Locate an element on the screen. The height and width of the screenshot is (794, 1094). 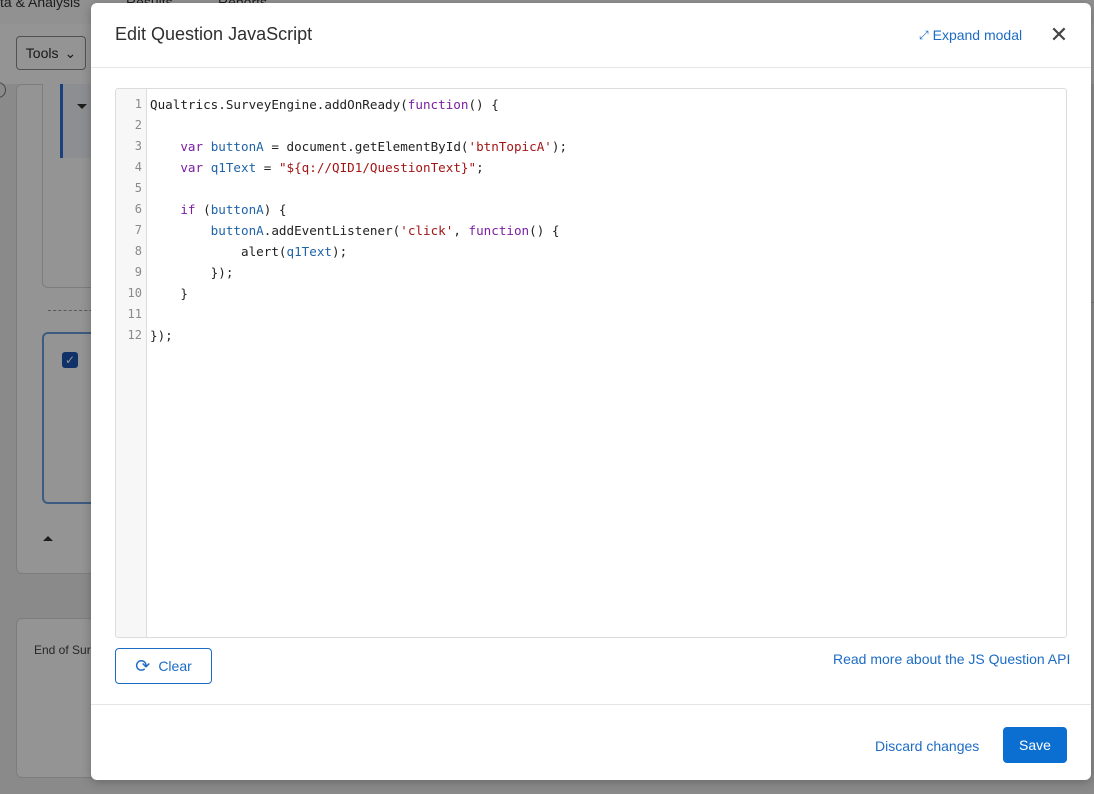
clear-label: Clear is located at coordinates (175, 666).